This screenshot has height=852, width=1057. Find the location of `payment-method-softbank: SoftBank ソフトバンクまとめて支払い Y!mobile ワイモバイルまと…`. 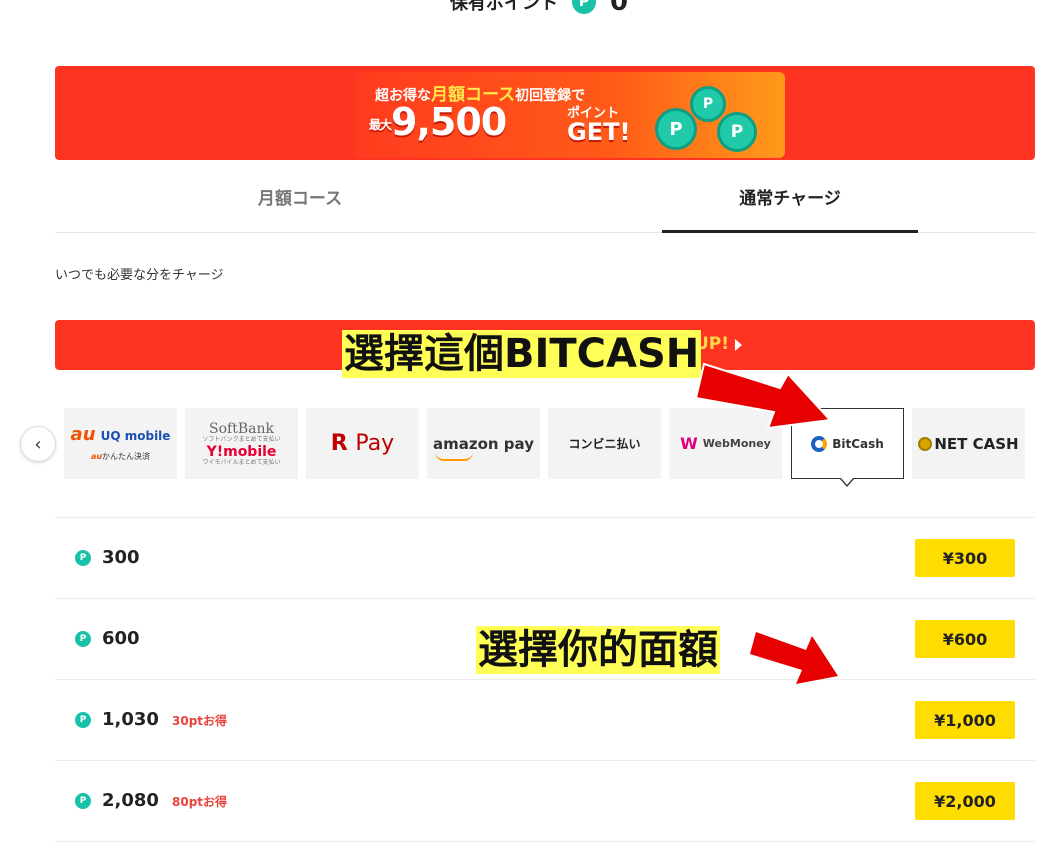

payment-method-softbank: SoftBank ソフトバンクまとめて支払い Y!mobile ワイモバイルまと… is located at coordinates (241, 443).